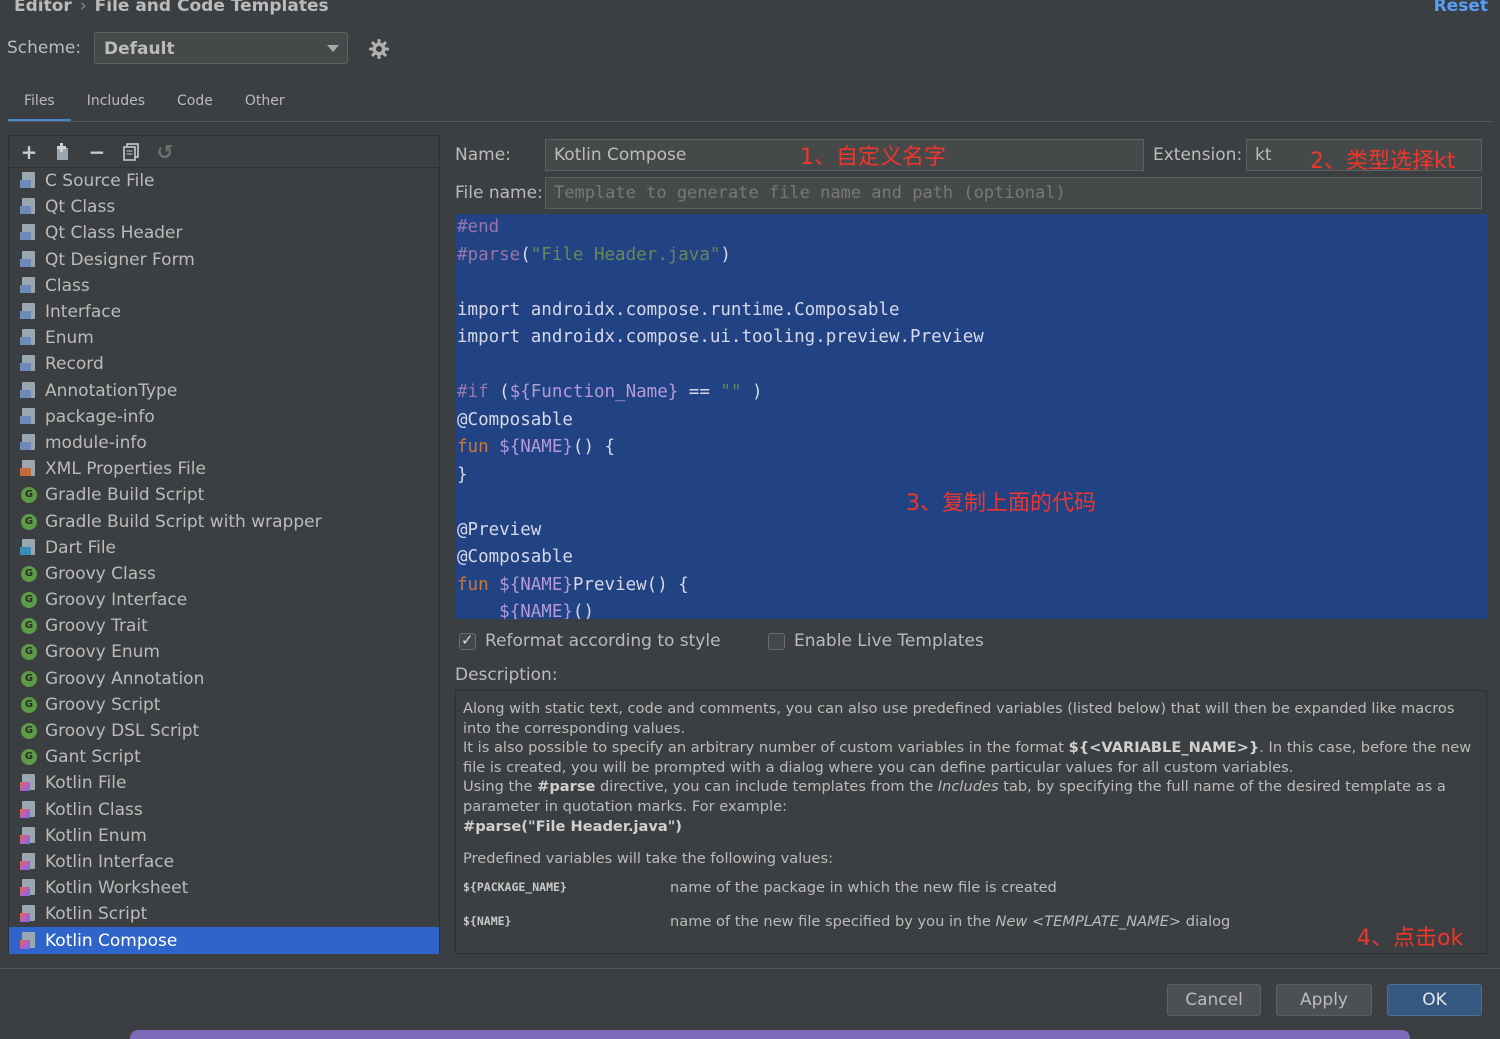 This screenshot has width=1500, height=1039. What do you see at coordinates (224, 286) in the screenshot?
I see `template-item: Class` at bounding box center [224, 286].